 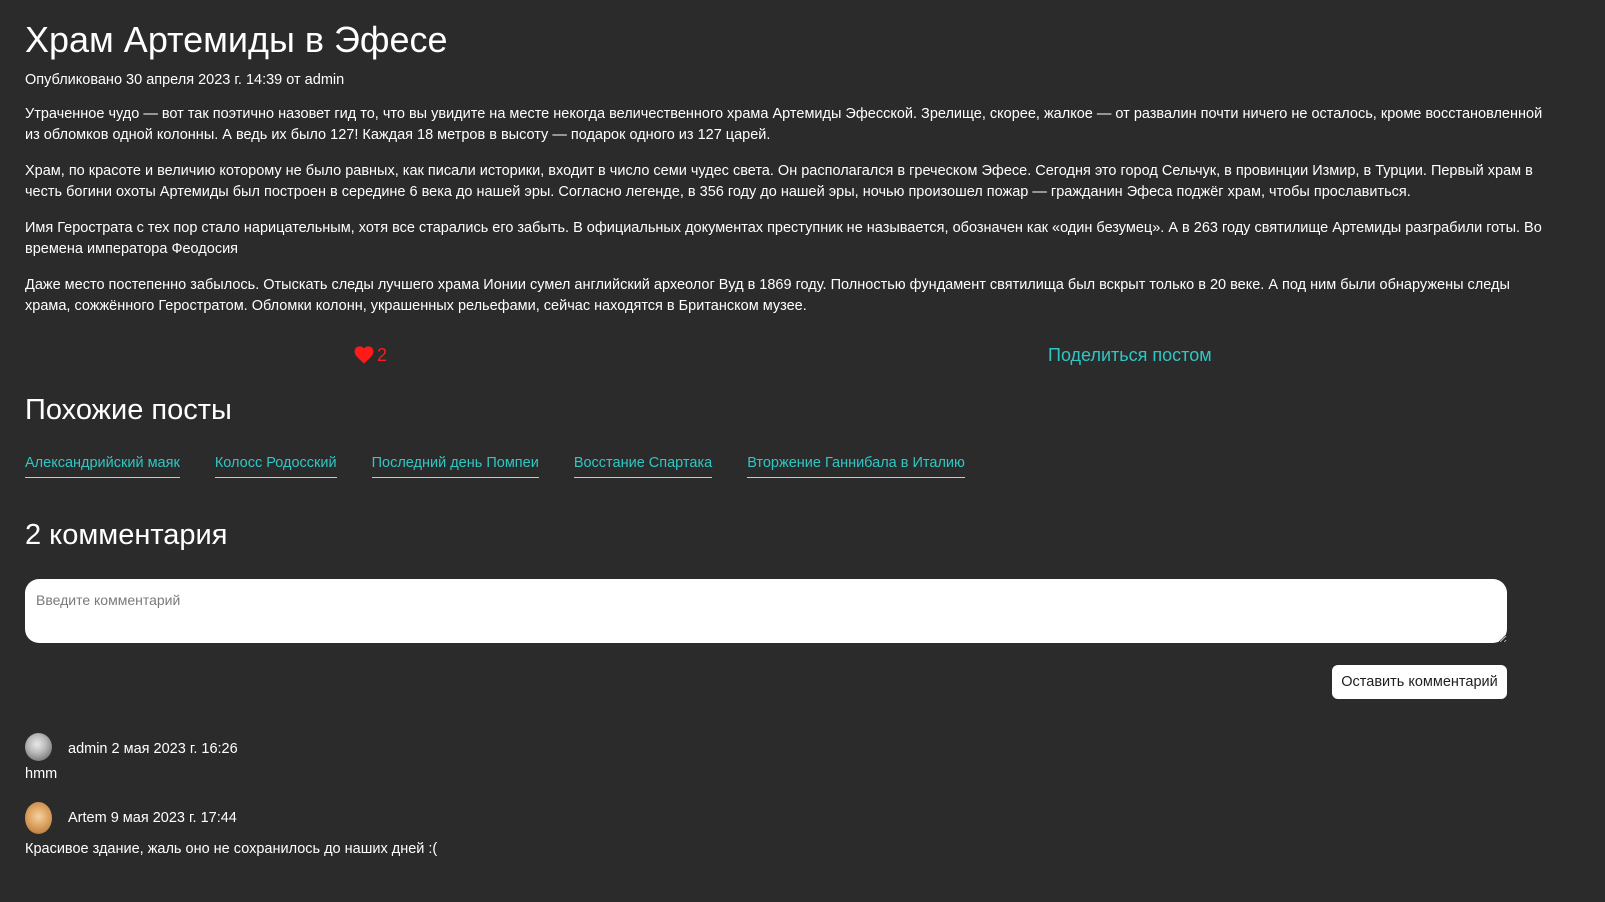 I want to click on post-title: Храм Артемиды в Эфесе, so click(x=236, y=39).